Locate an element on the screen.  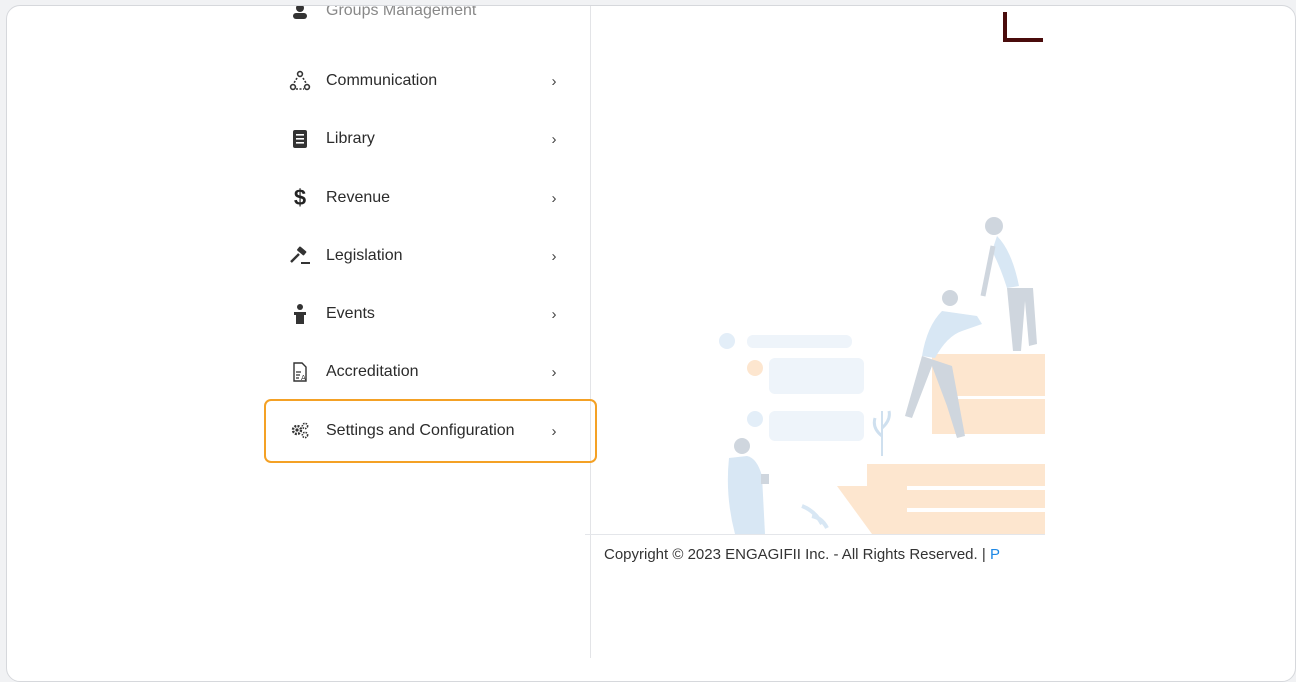
sidebar-item-label: Legislation is located at coordinates (364, 255).